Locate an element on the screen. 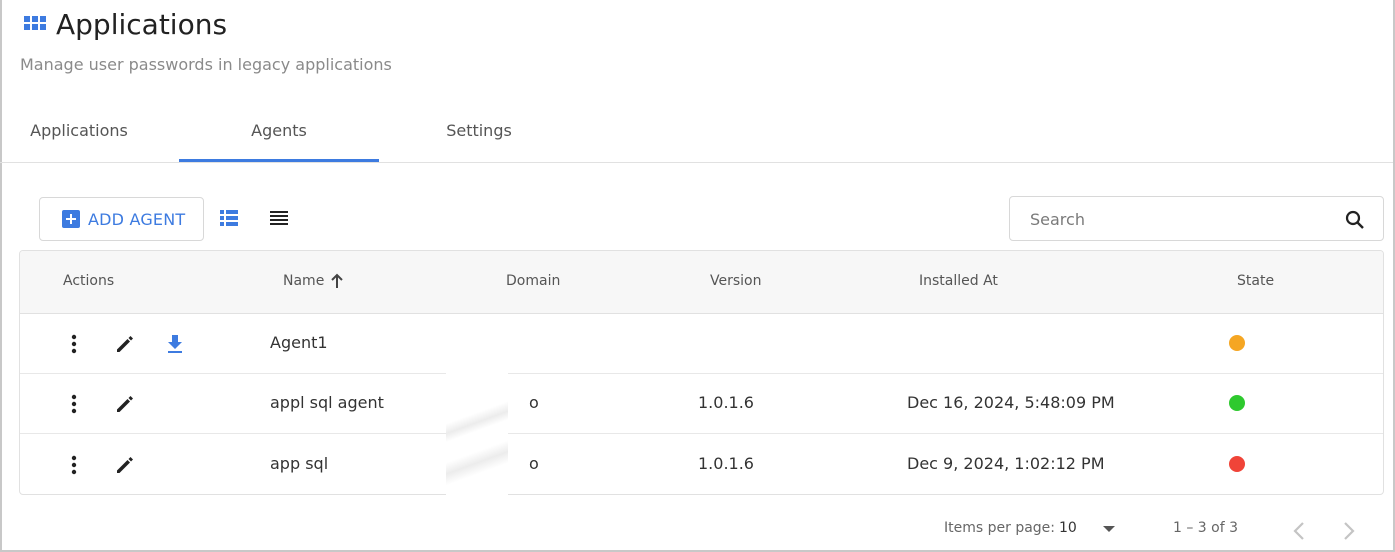 This screenshot has width=1395, height=552. column-header-installed-at: Installed At is located at coordinates (958, 281).